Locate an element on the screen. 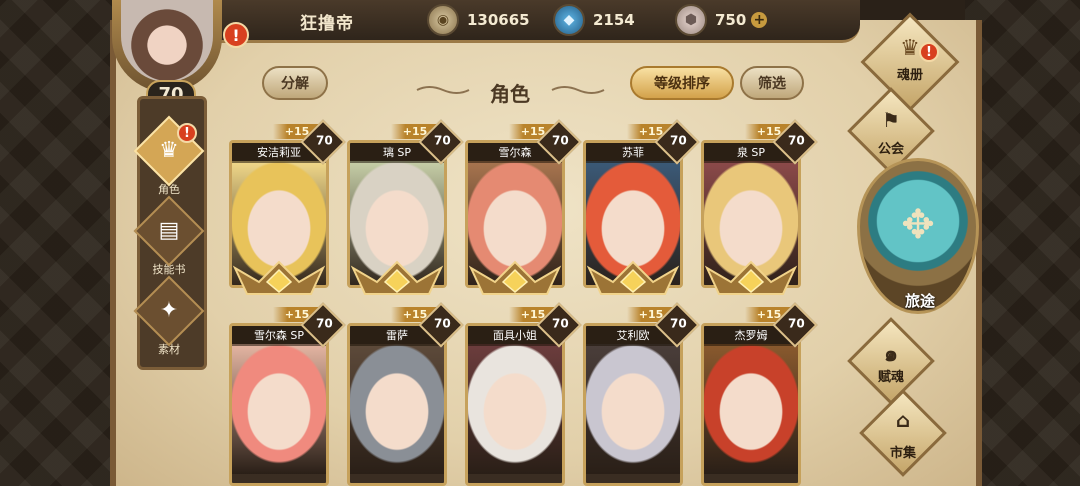  right-nav-soul-book: ♛ 魂册 is located at coordinates (910, 62).